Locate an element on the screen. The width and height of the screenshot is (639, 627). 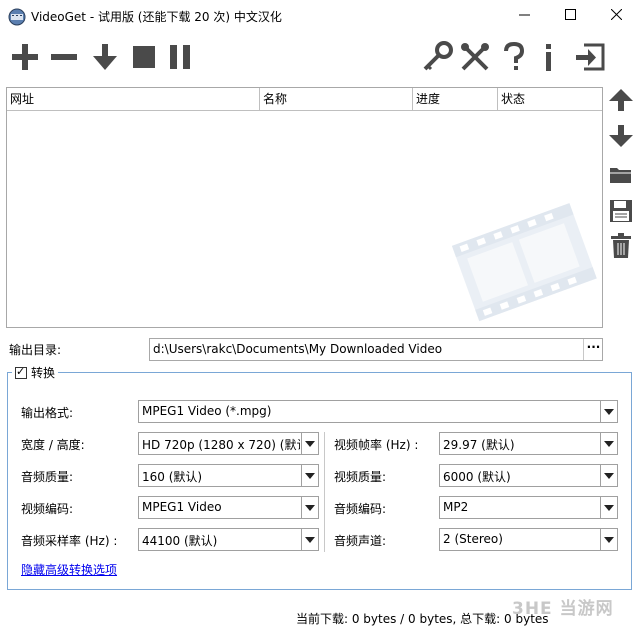
video-quality-dropdown: 6000 (默认) is located at coordinates (528, 475).